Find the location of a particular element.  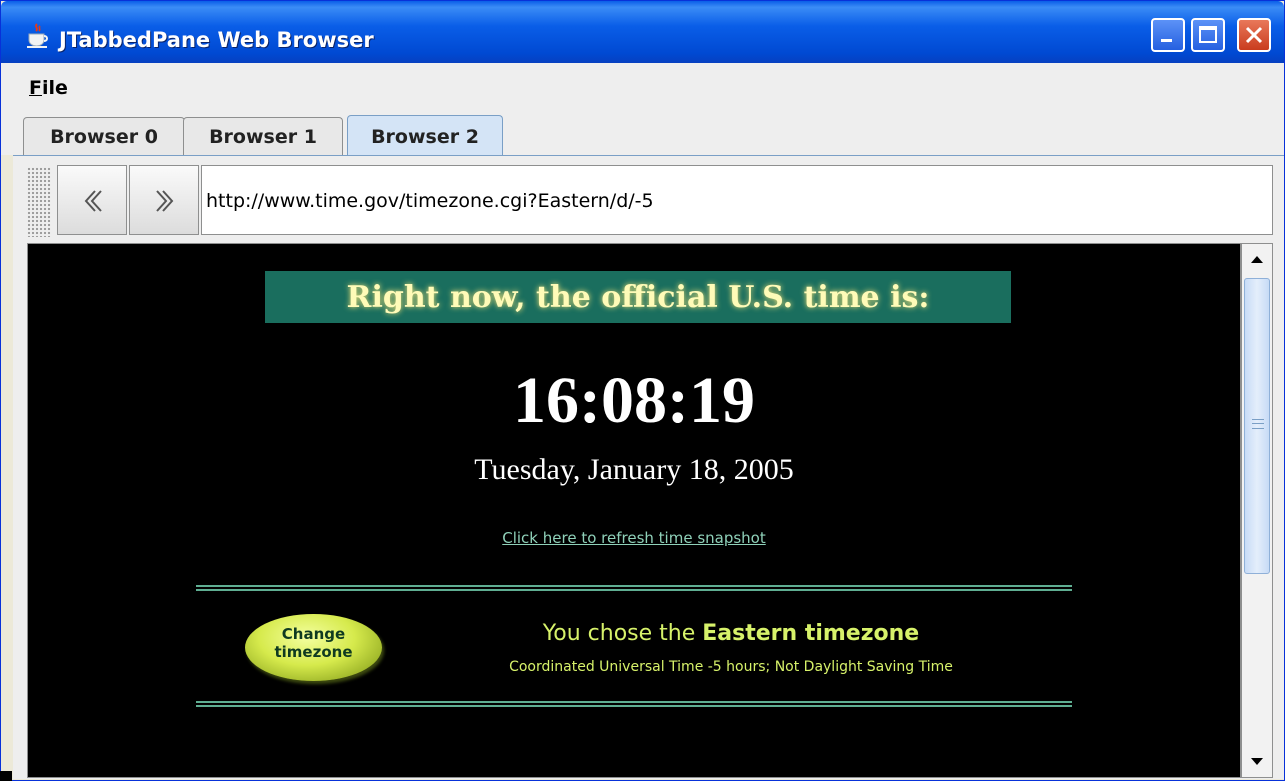

window-title: JTabbedPane Web Browser is located at coordinates (216, 40).